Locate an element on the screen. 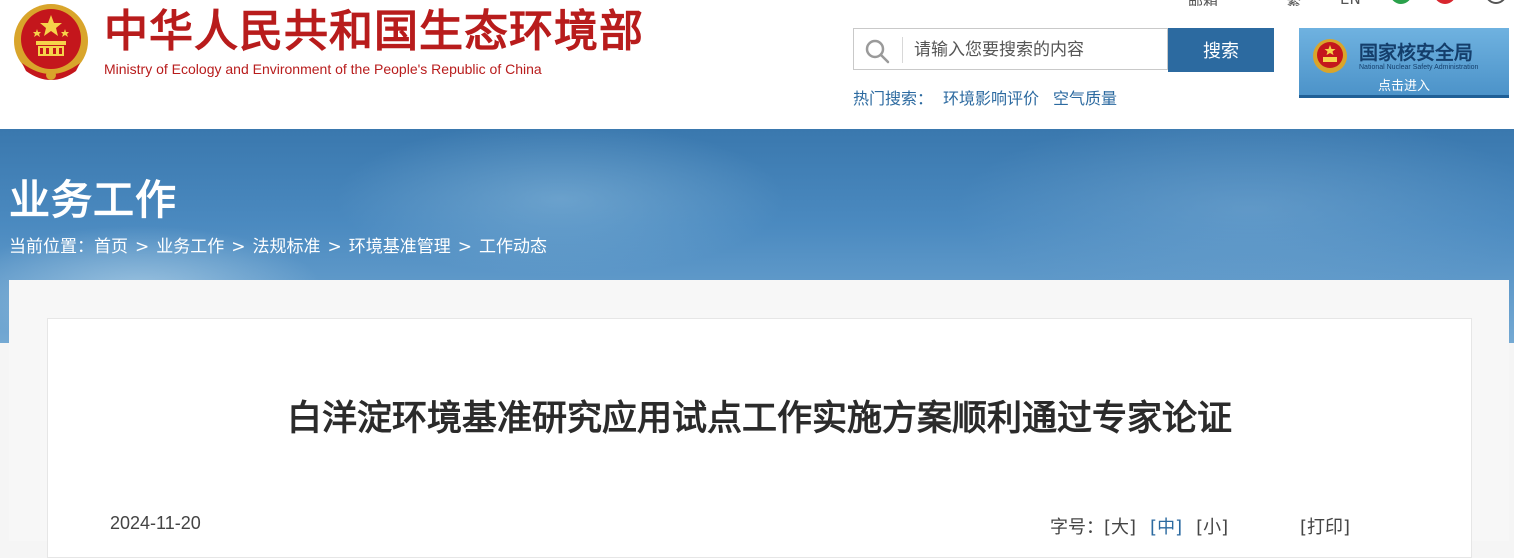  search-input is located at coordinates (1036, 50).